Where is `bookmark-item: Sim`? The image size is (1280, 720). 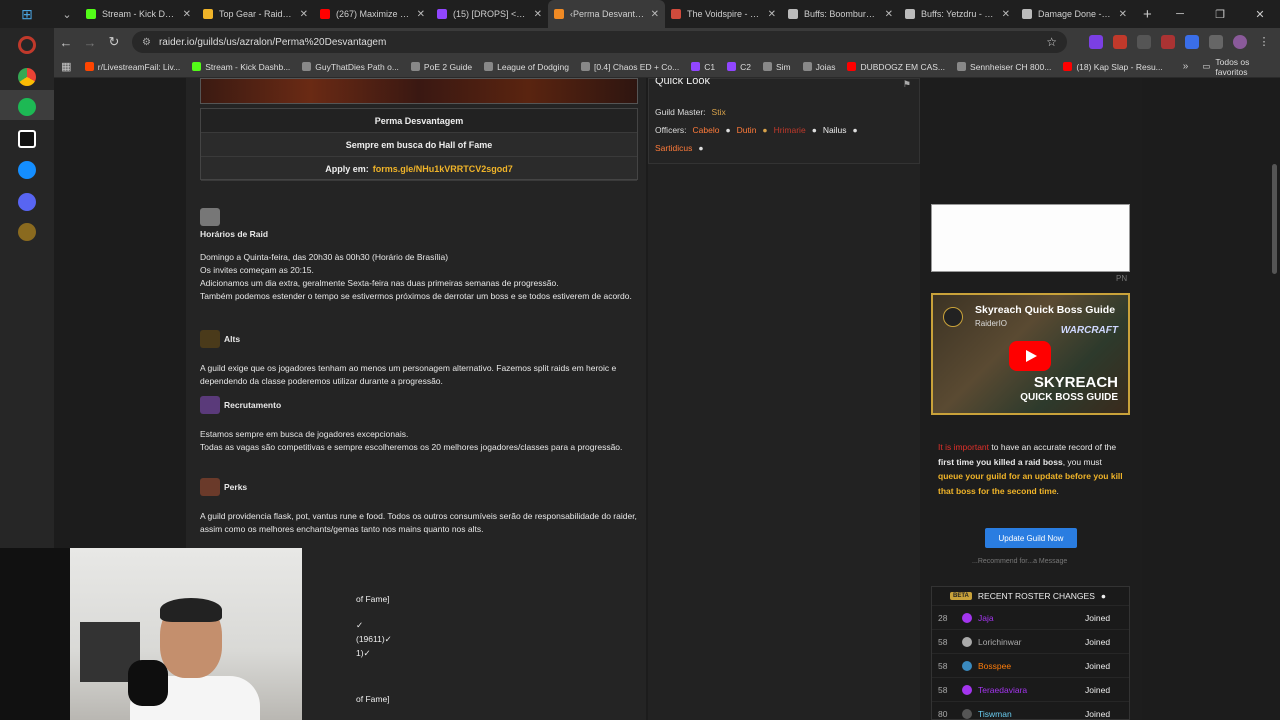
bookmark-item: Sim is located at coordinates (777, 67).